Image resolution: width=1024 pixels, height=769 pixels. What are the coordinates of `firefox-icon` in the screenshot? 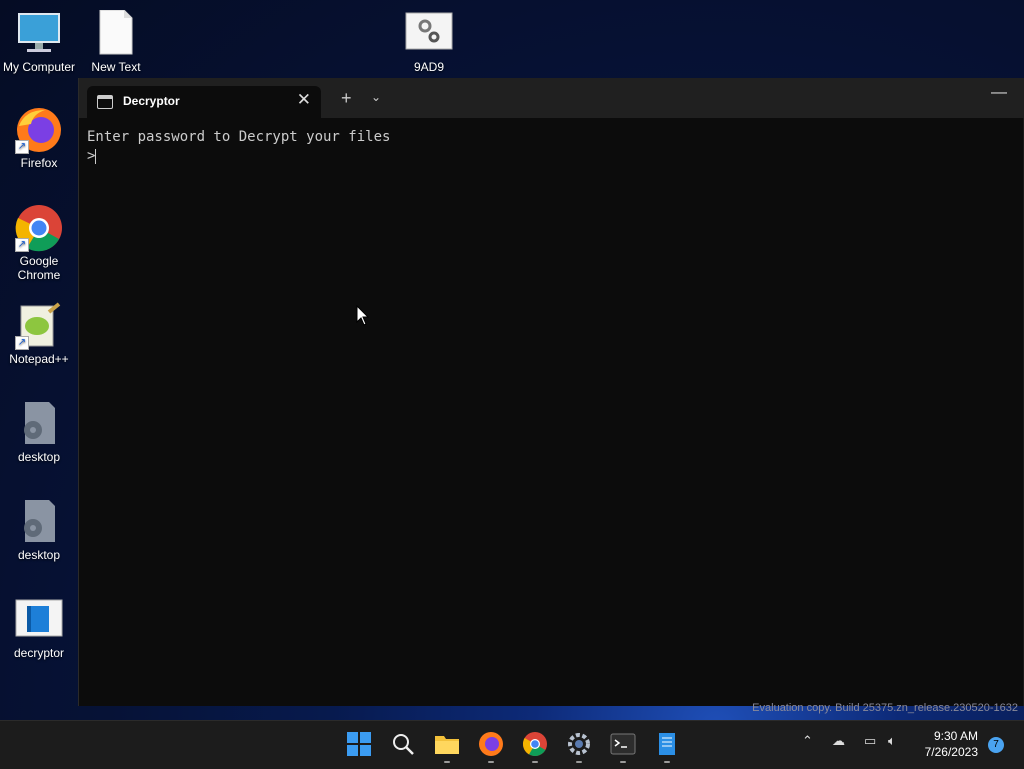 It's located at (491, 747).